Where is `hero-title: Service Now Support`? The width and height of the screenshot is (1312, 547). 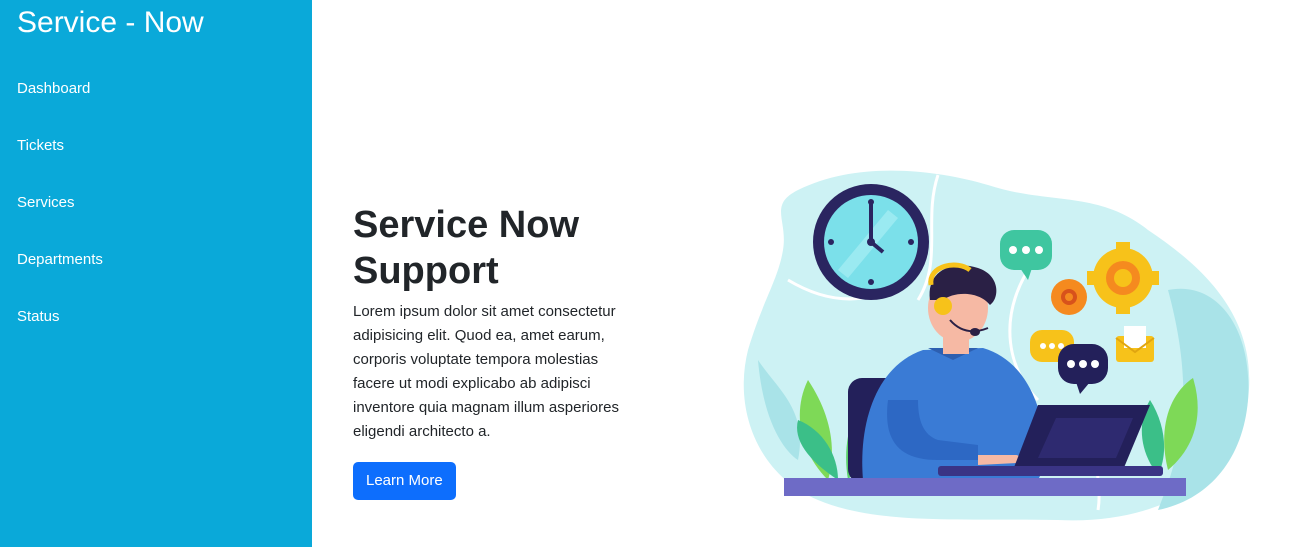 hero-title: Service Now Support is located at coordinates (503, 248).